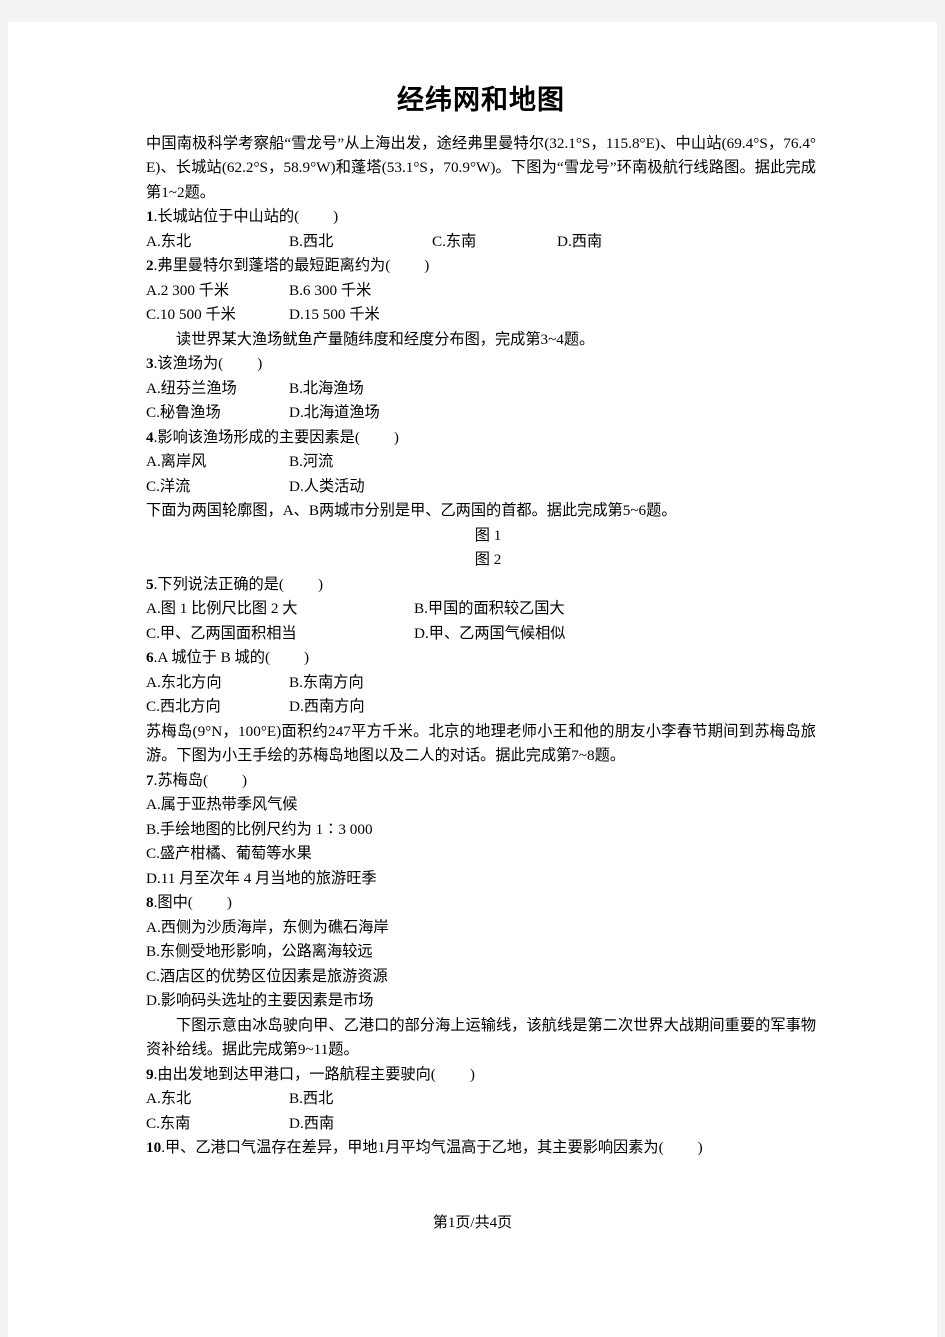 The height and width of the screenshot is (1337, 945). Describe the element at coordinates (360, 315) in the screenshot. I see `option-d: D.15 500 千米` at that location.